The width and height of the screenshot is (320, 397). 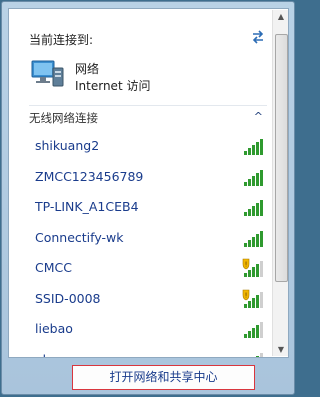 What do you see at coordinates (46, 355) in the screenshot?
I see `network-ssid: abc` at bounding box center [46, 355].